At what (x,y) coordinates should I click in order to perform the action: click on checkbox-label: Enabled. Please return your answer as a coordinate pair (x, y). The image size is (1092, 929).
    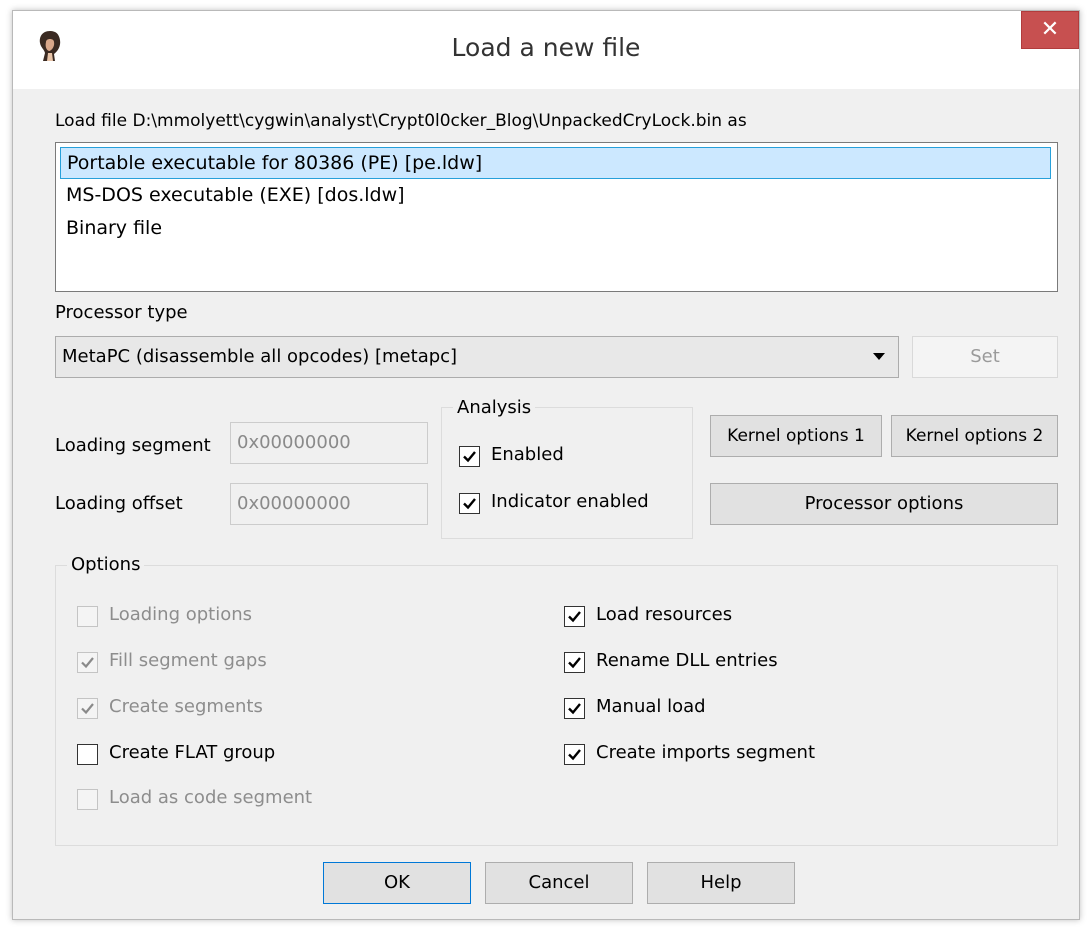
    Looking at the image, I should click on (527, 454).